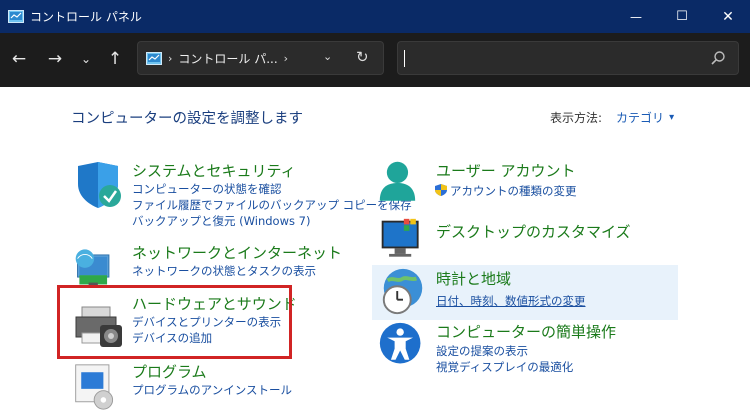  I want to click on text-caret, so click(404, 58).